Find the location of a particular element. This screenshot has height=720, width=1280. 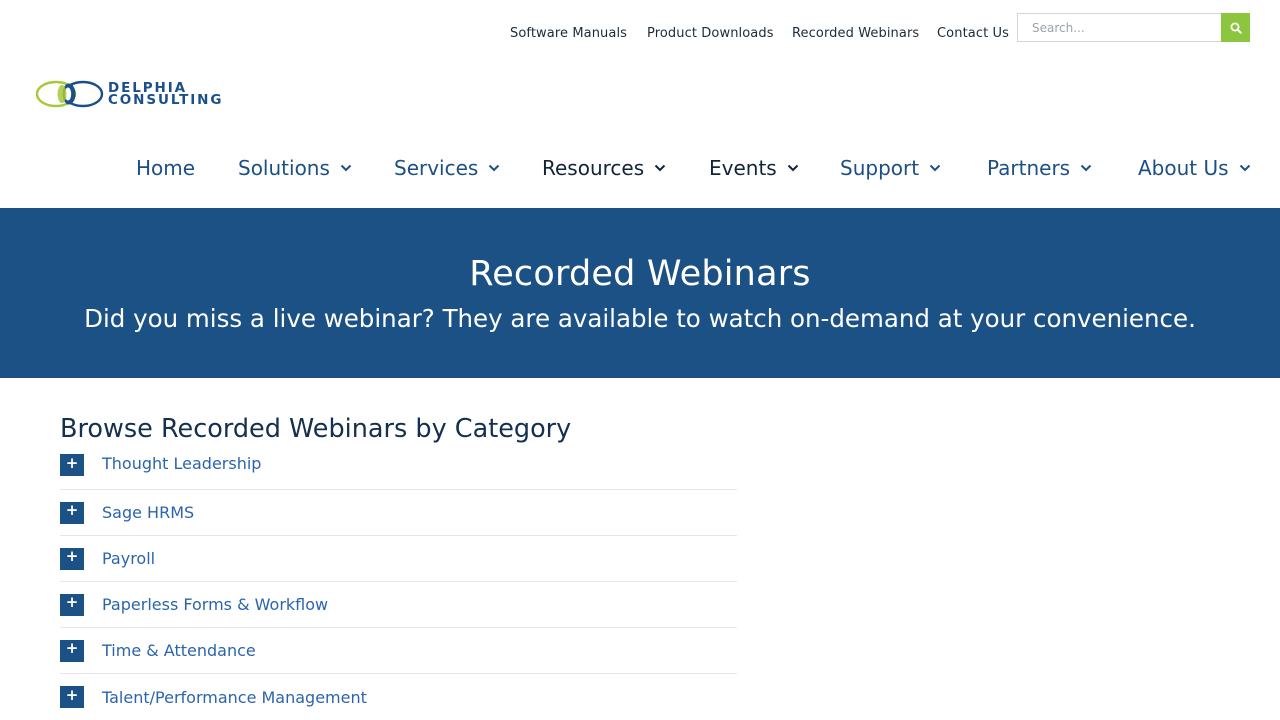

logo-line-2: CONSULTING is located at coordinates (166, 100).